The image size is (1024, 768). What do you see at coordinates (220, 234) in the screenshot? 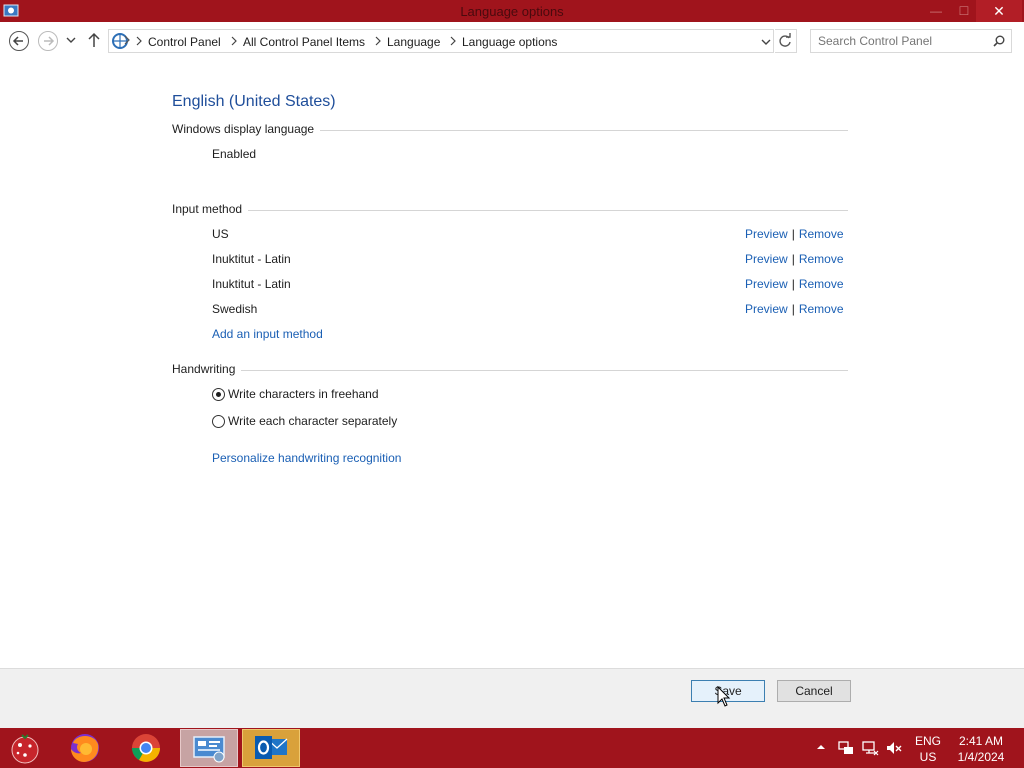
I see `input-method-name: US` at bounding box center [220, 234].